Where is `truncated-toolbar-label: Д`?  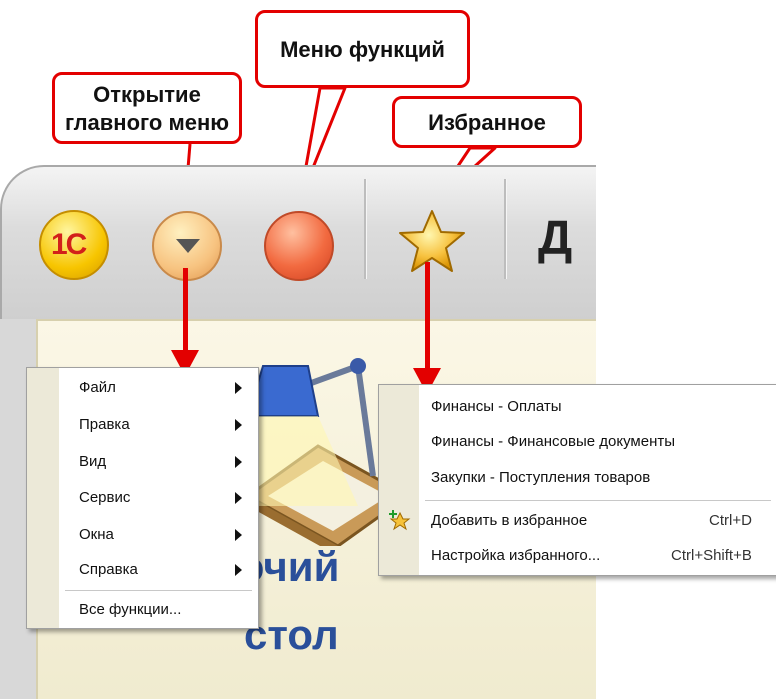 truncated-toolbar-label: Д is located at coordinates (555, 238).